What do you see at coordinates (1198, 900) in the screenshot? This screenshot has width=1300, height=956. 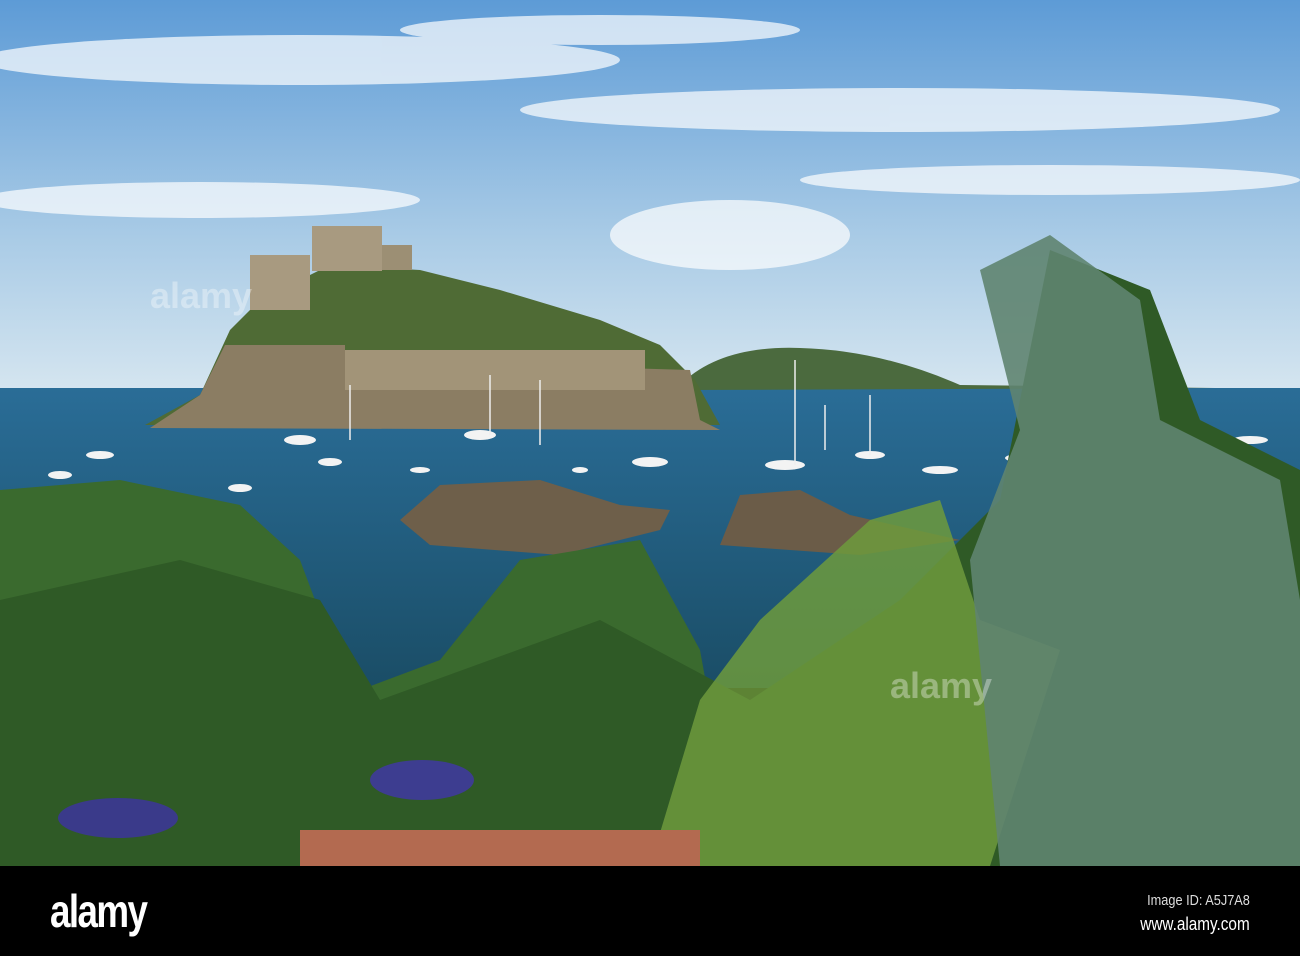 I see `image-id: Image ID: A5J7A8` at bounding box center [1198, 900].